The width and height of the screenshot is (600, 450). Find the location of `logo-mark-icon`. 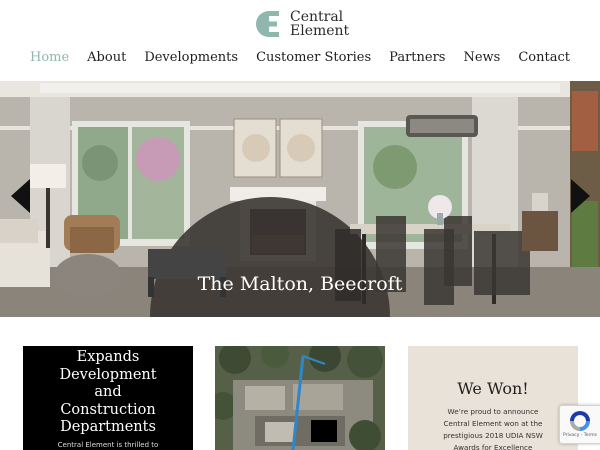

logo-mark-icon is located at coordinates (269, 24).